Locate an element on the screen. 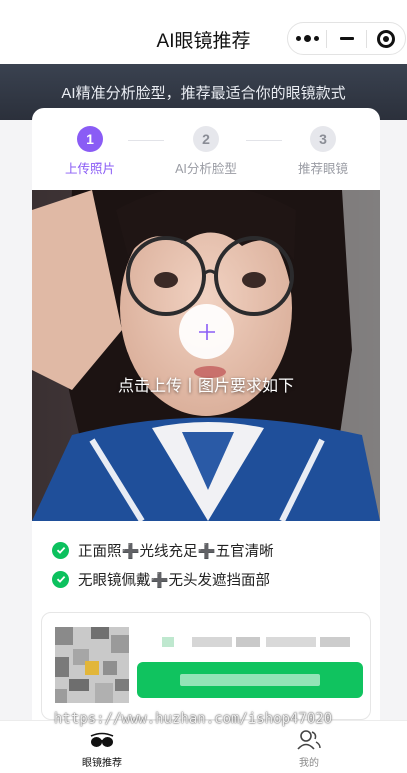 The image size is (407, 773). step-number: 2 is located at coordinates (206, 139).